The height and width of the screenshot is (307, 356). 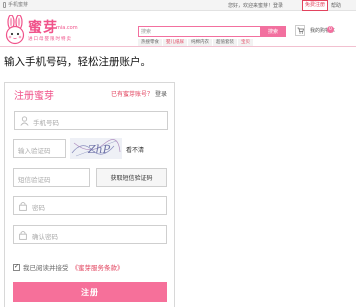 What do you see at coordinates (46, 123) in the screenshot?
I see `phone-placeholder: 手机号码` at bounding box center [46, 123].